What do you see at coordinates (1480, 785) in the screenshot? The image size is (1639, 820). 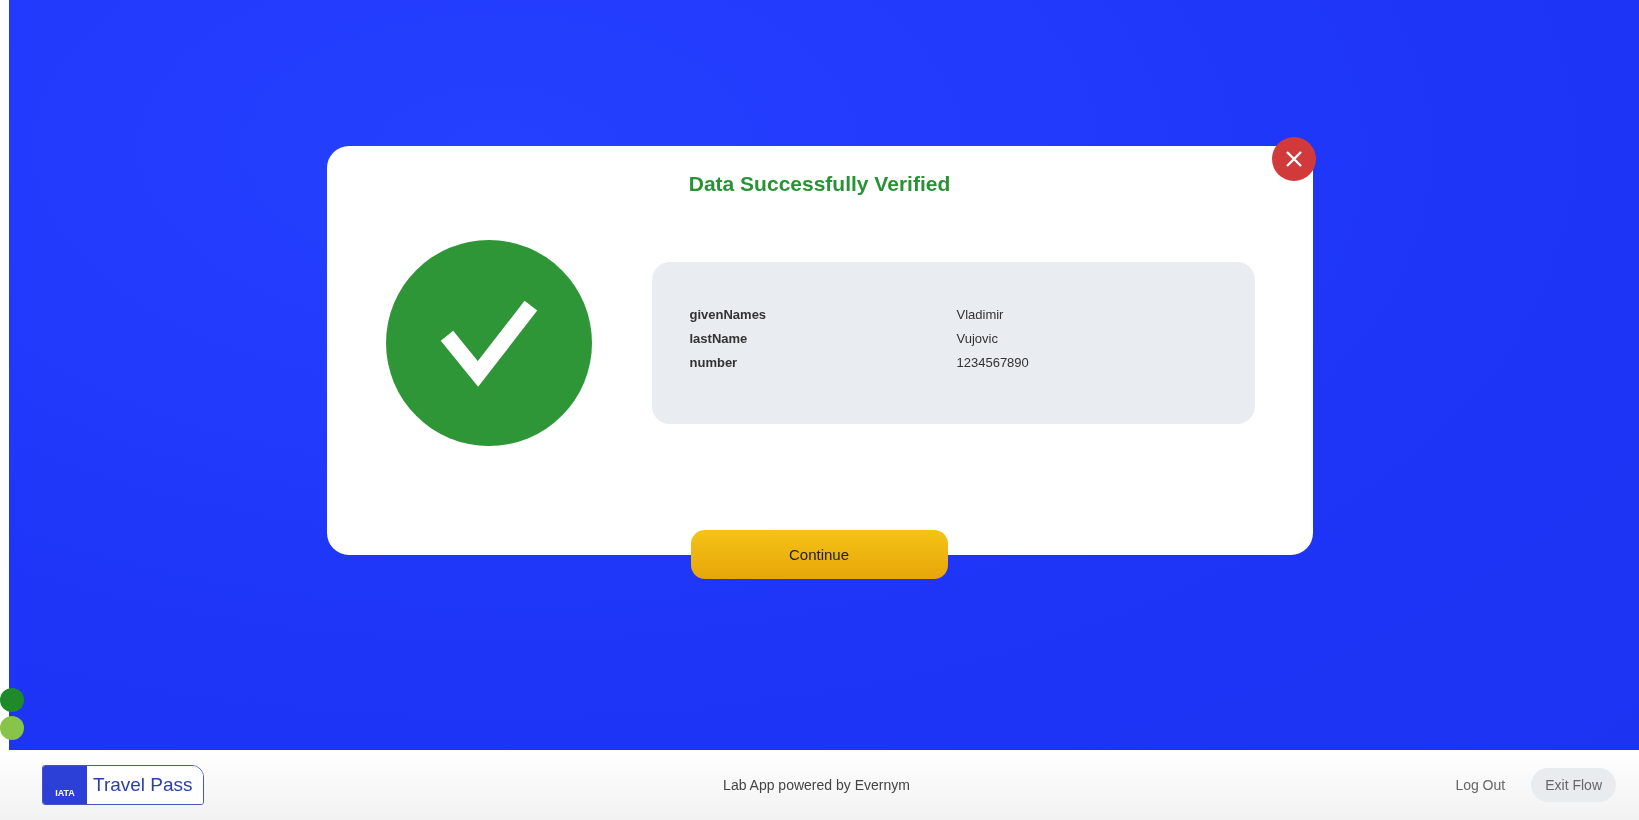 I see `log-out-link: Log Out` at bounding box center [1480, 785].